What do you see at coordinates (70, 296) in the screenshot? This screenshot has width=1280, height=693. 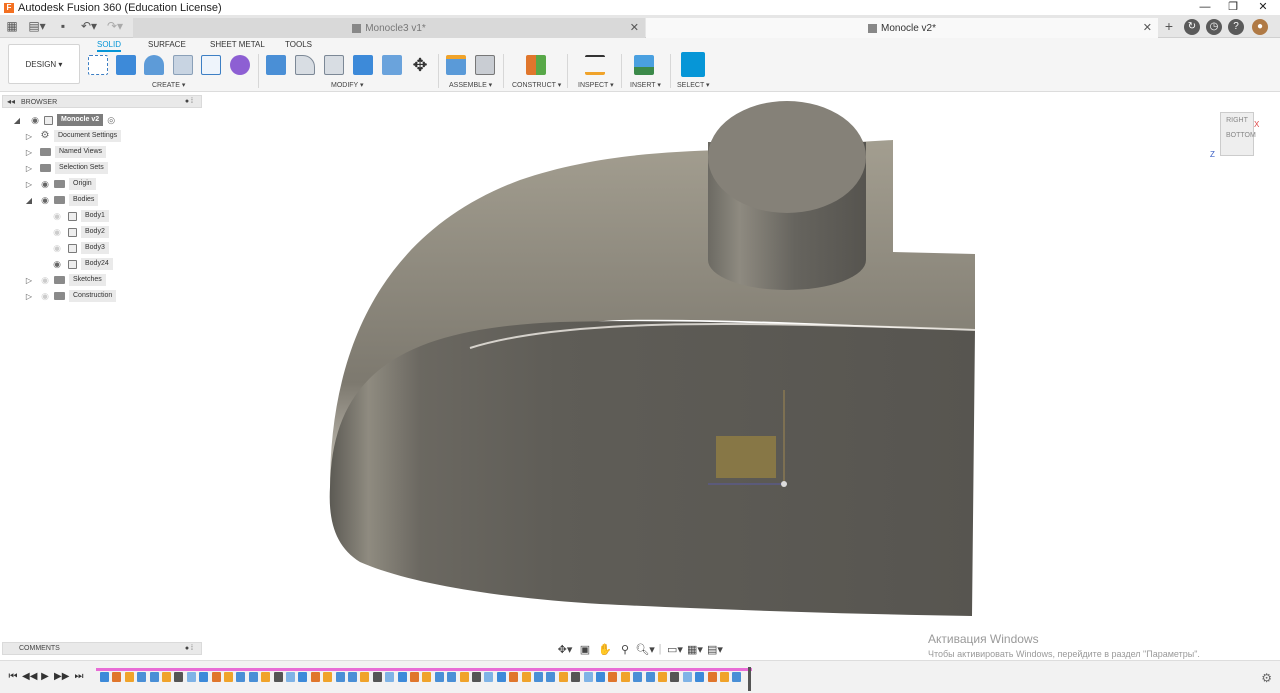 I see `tree-item-construction: ▷ ◉ Construction` at bounding box center [70, 296].